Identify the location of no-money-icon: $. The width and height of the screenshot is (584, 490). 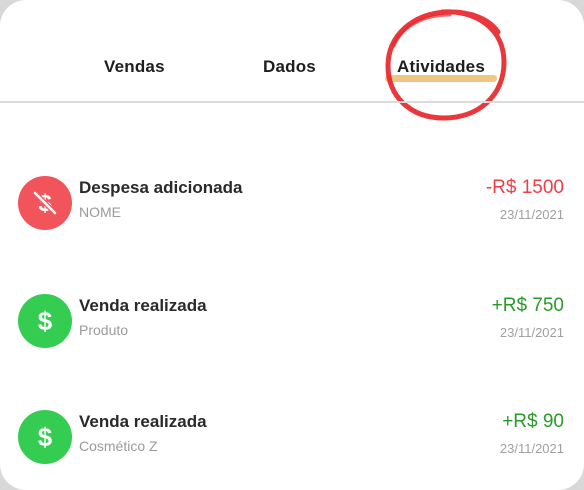
(45, 203).